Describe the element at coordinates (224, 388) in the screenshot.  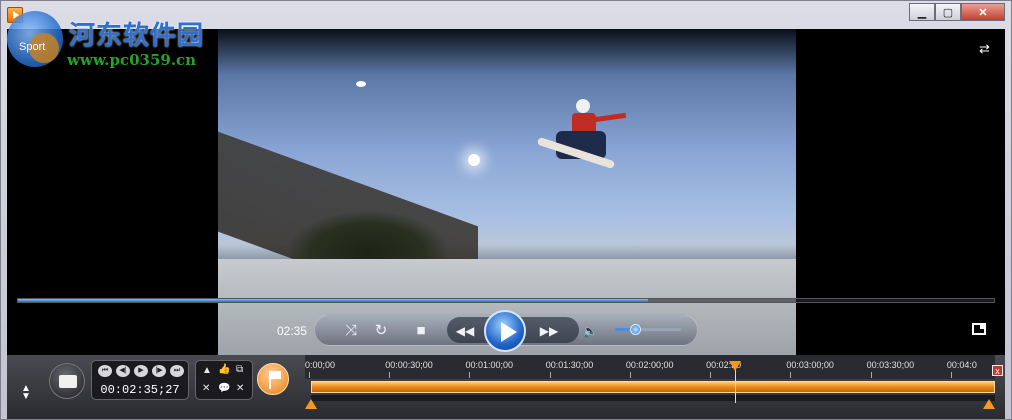
I see `comment-icon: 💬` at that location.